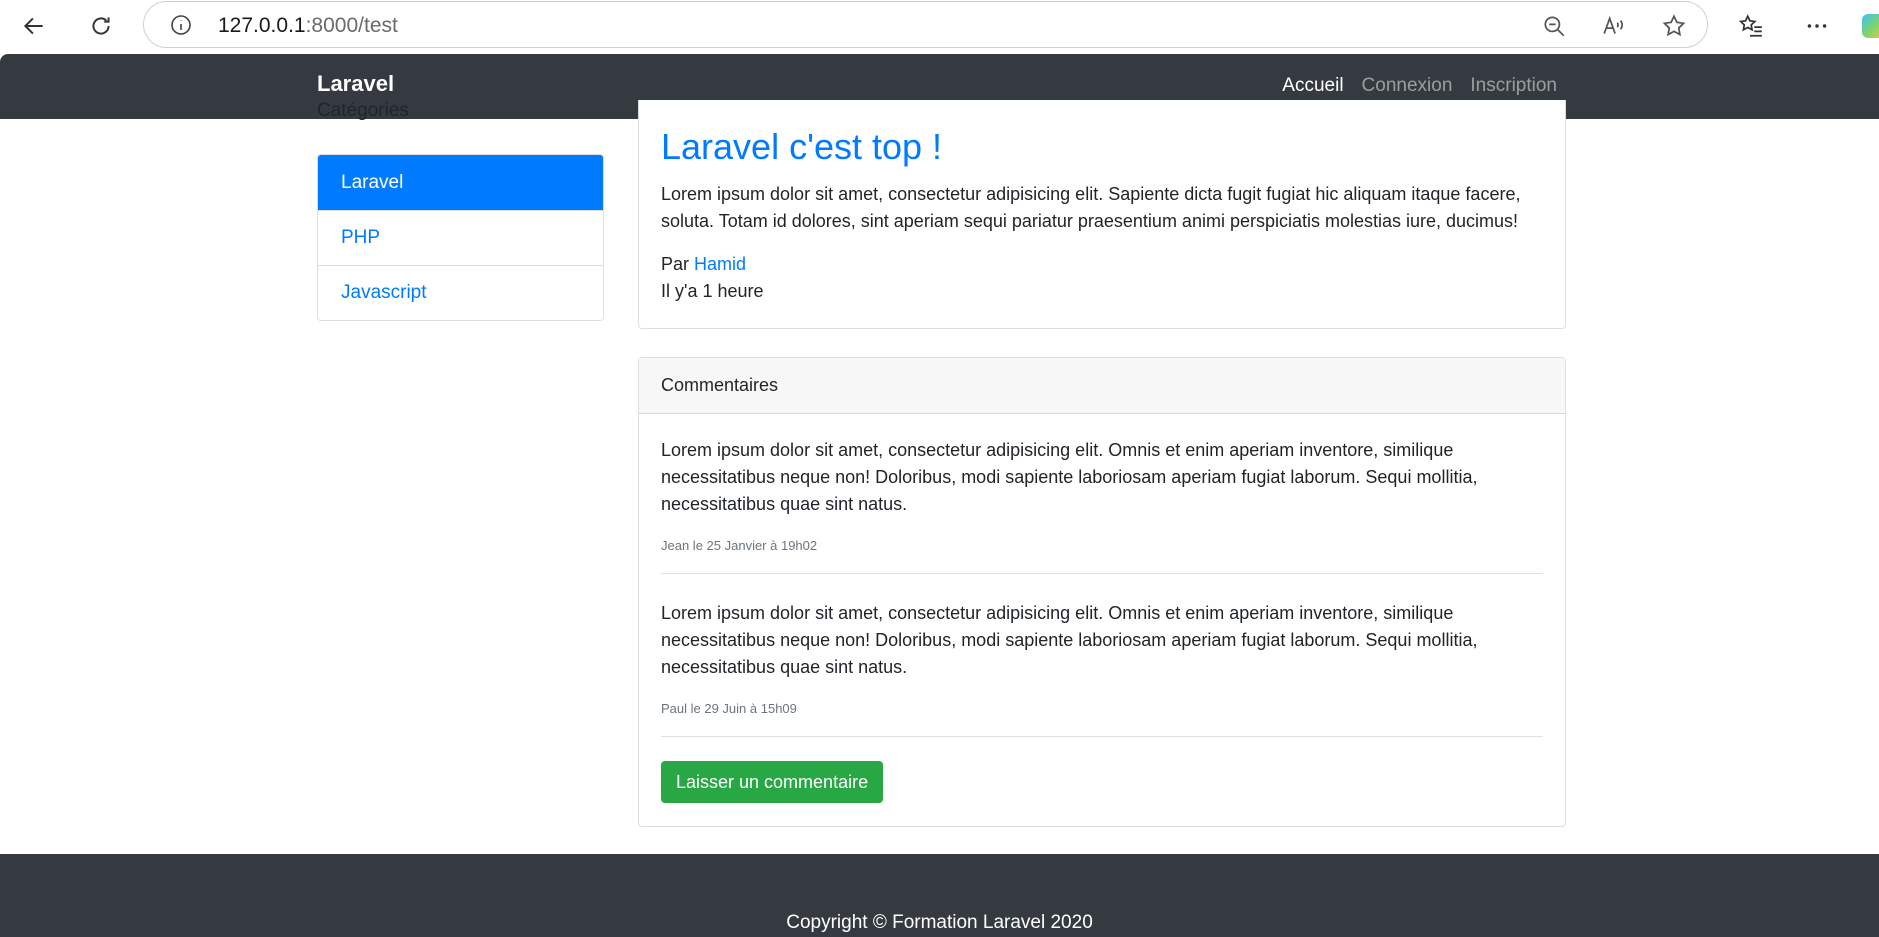 Image resolution: width=1879 pixels, height=937 pixels. Describe the element at coordinates (1554, 26) in the screenshot. I see `zoom-out-icon` at that location.